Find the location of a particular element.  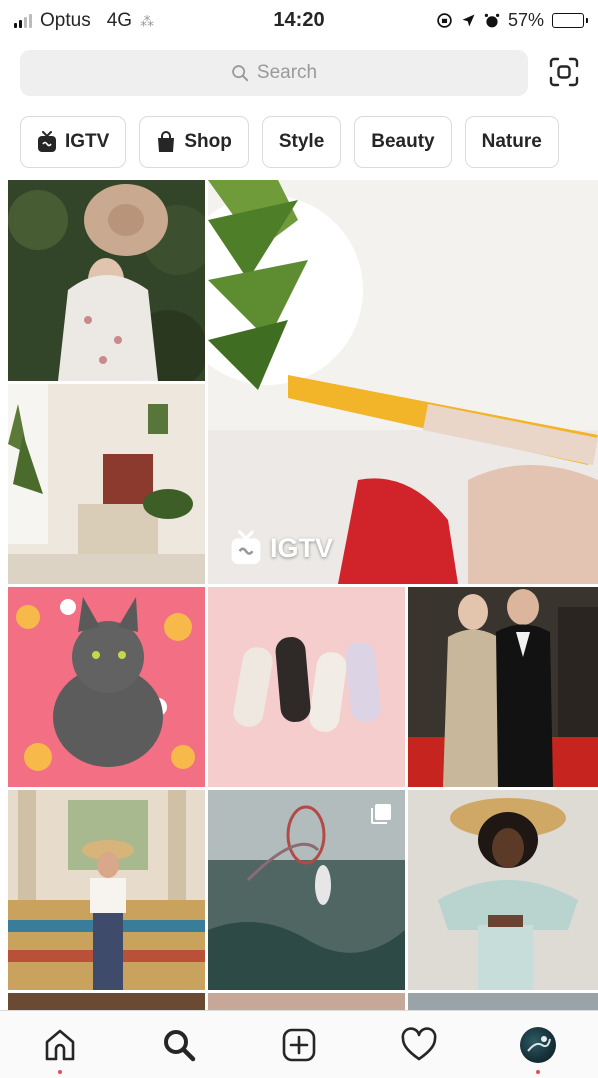

alarm-icon is located at coordinates (492, 20).